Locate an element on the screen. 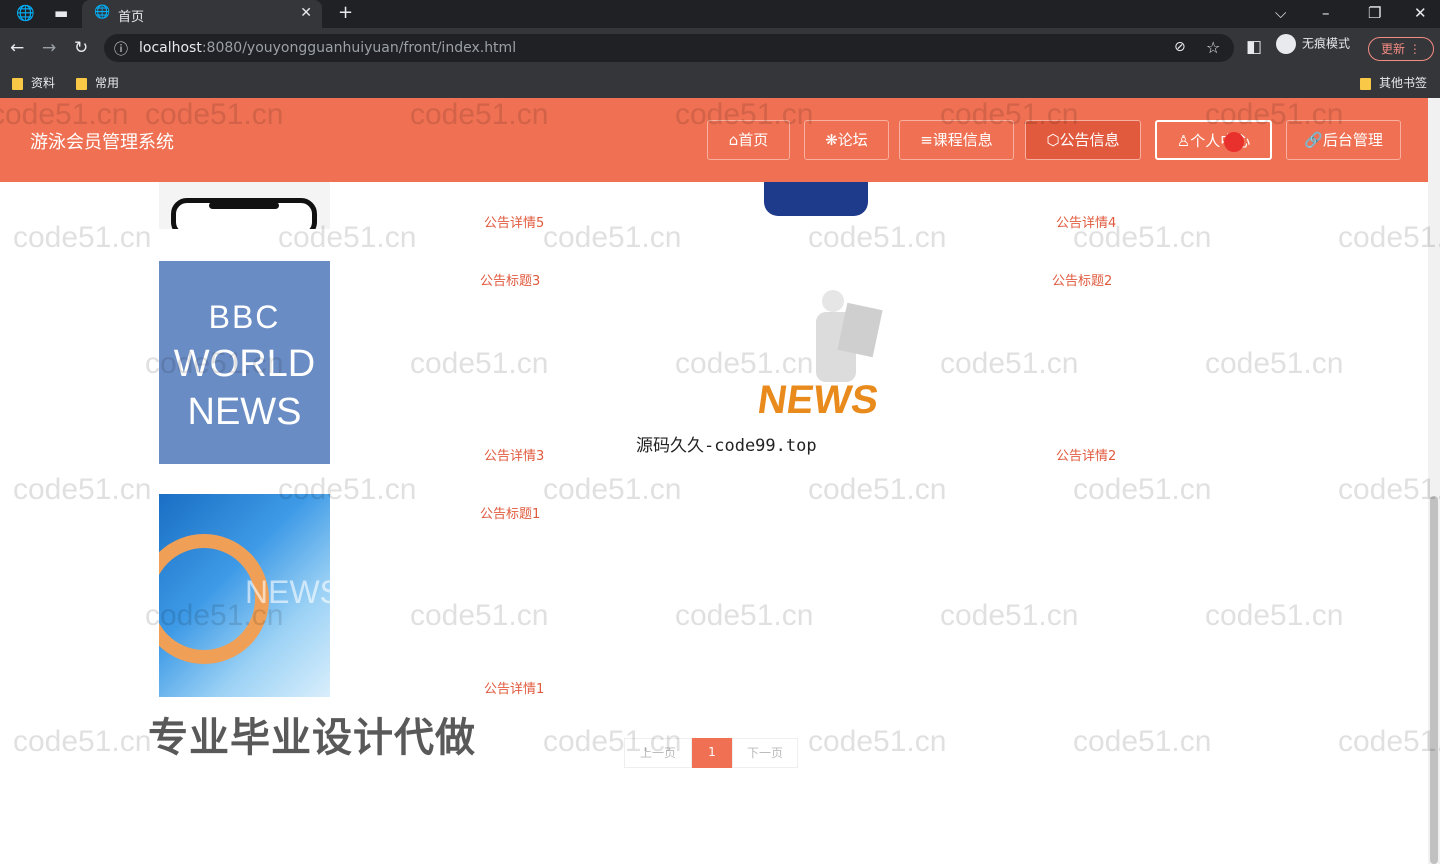  announcement-detail: 公告详情1 is located at coordinates (514, 687).